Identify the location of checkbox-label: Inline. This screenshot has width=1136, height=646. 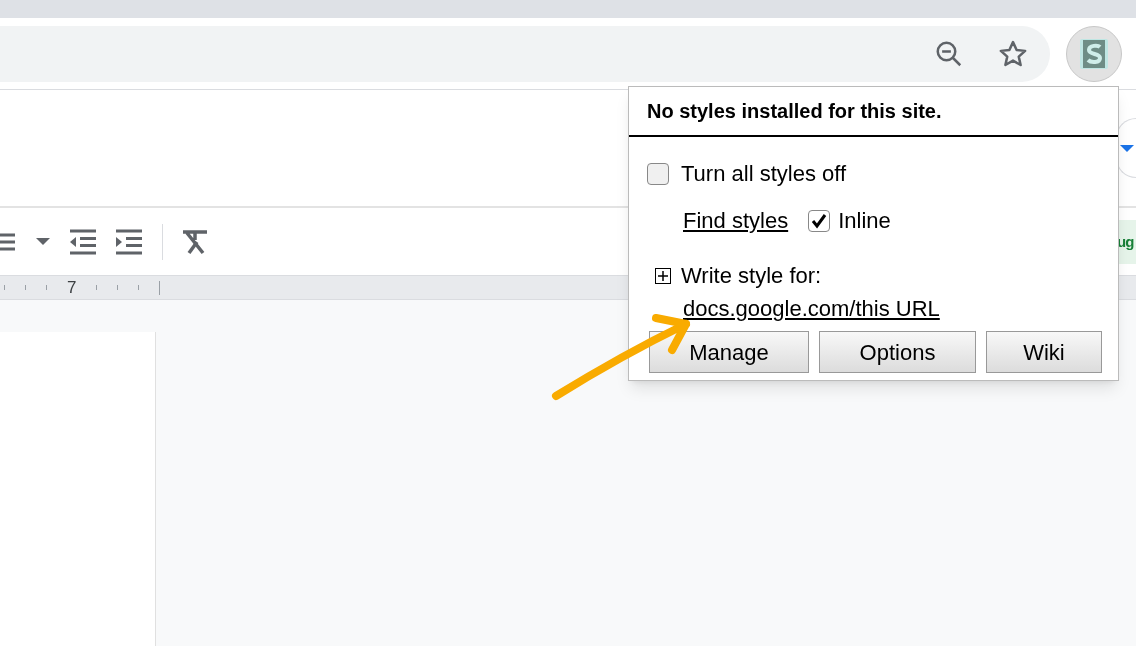
(864, 221).